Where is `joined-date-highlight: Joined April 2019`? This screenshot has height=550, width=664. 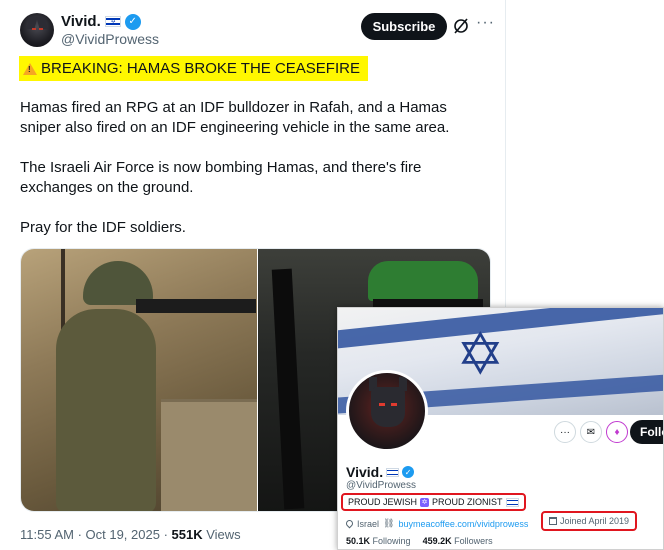
joined-date-highlight: Joined April 2019 is located at coordinates (589, 521).